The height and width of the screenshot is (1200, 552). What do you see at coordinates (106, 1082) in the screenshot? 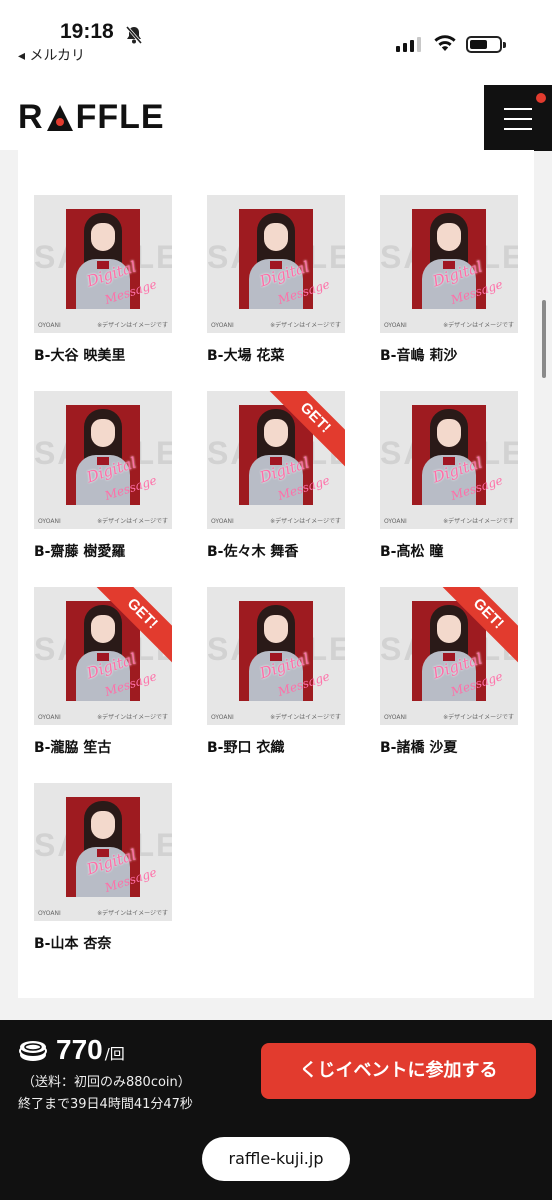
I see `shipping-note: （送料：初回のみ880coin）` at bounding box center [106, 1082].